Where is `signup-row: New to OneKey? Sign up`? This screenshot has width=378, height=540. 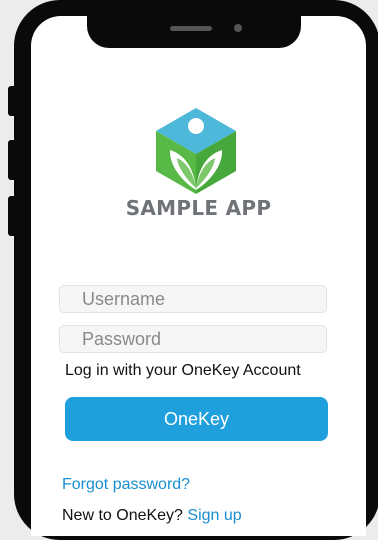
signup-row: New to OneKey? Sign up is located at coordinates (152, 516).